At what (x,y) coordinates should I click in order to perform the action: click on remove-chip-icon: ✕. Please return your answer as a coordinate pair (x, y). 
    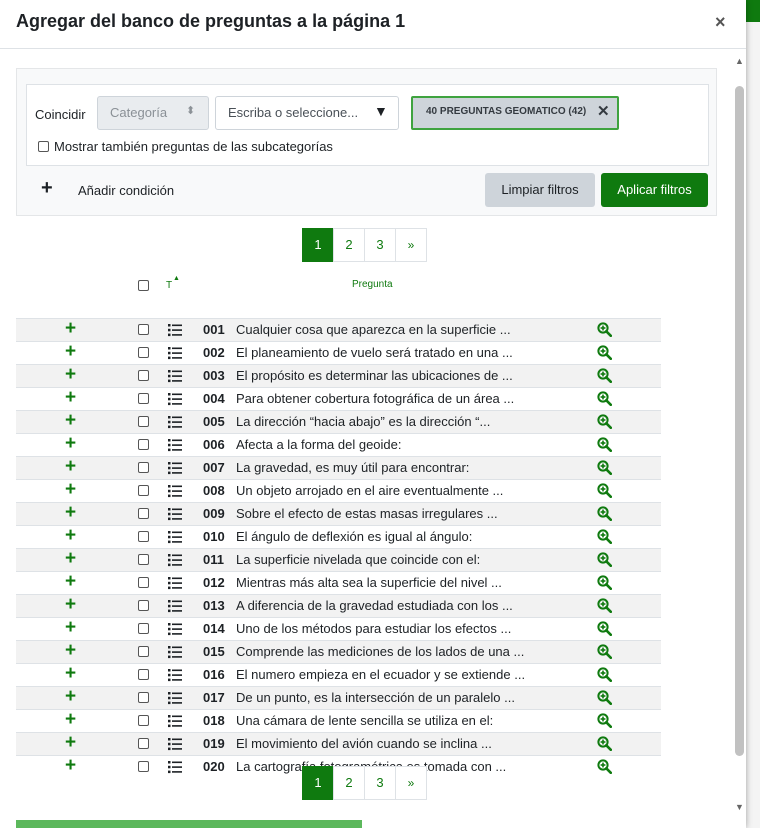
    Looking at the image, I should click on (603, 111).